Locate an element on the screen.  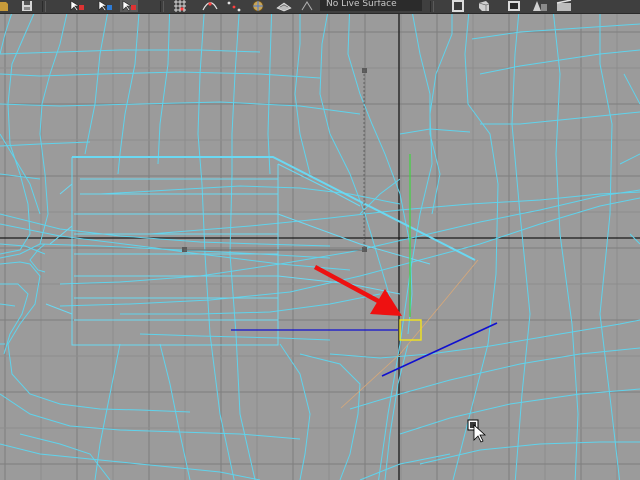
clapper-icon is located at coordinates (564, 6).